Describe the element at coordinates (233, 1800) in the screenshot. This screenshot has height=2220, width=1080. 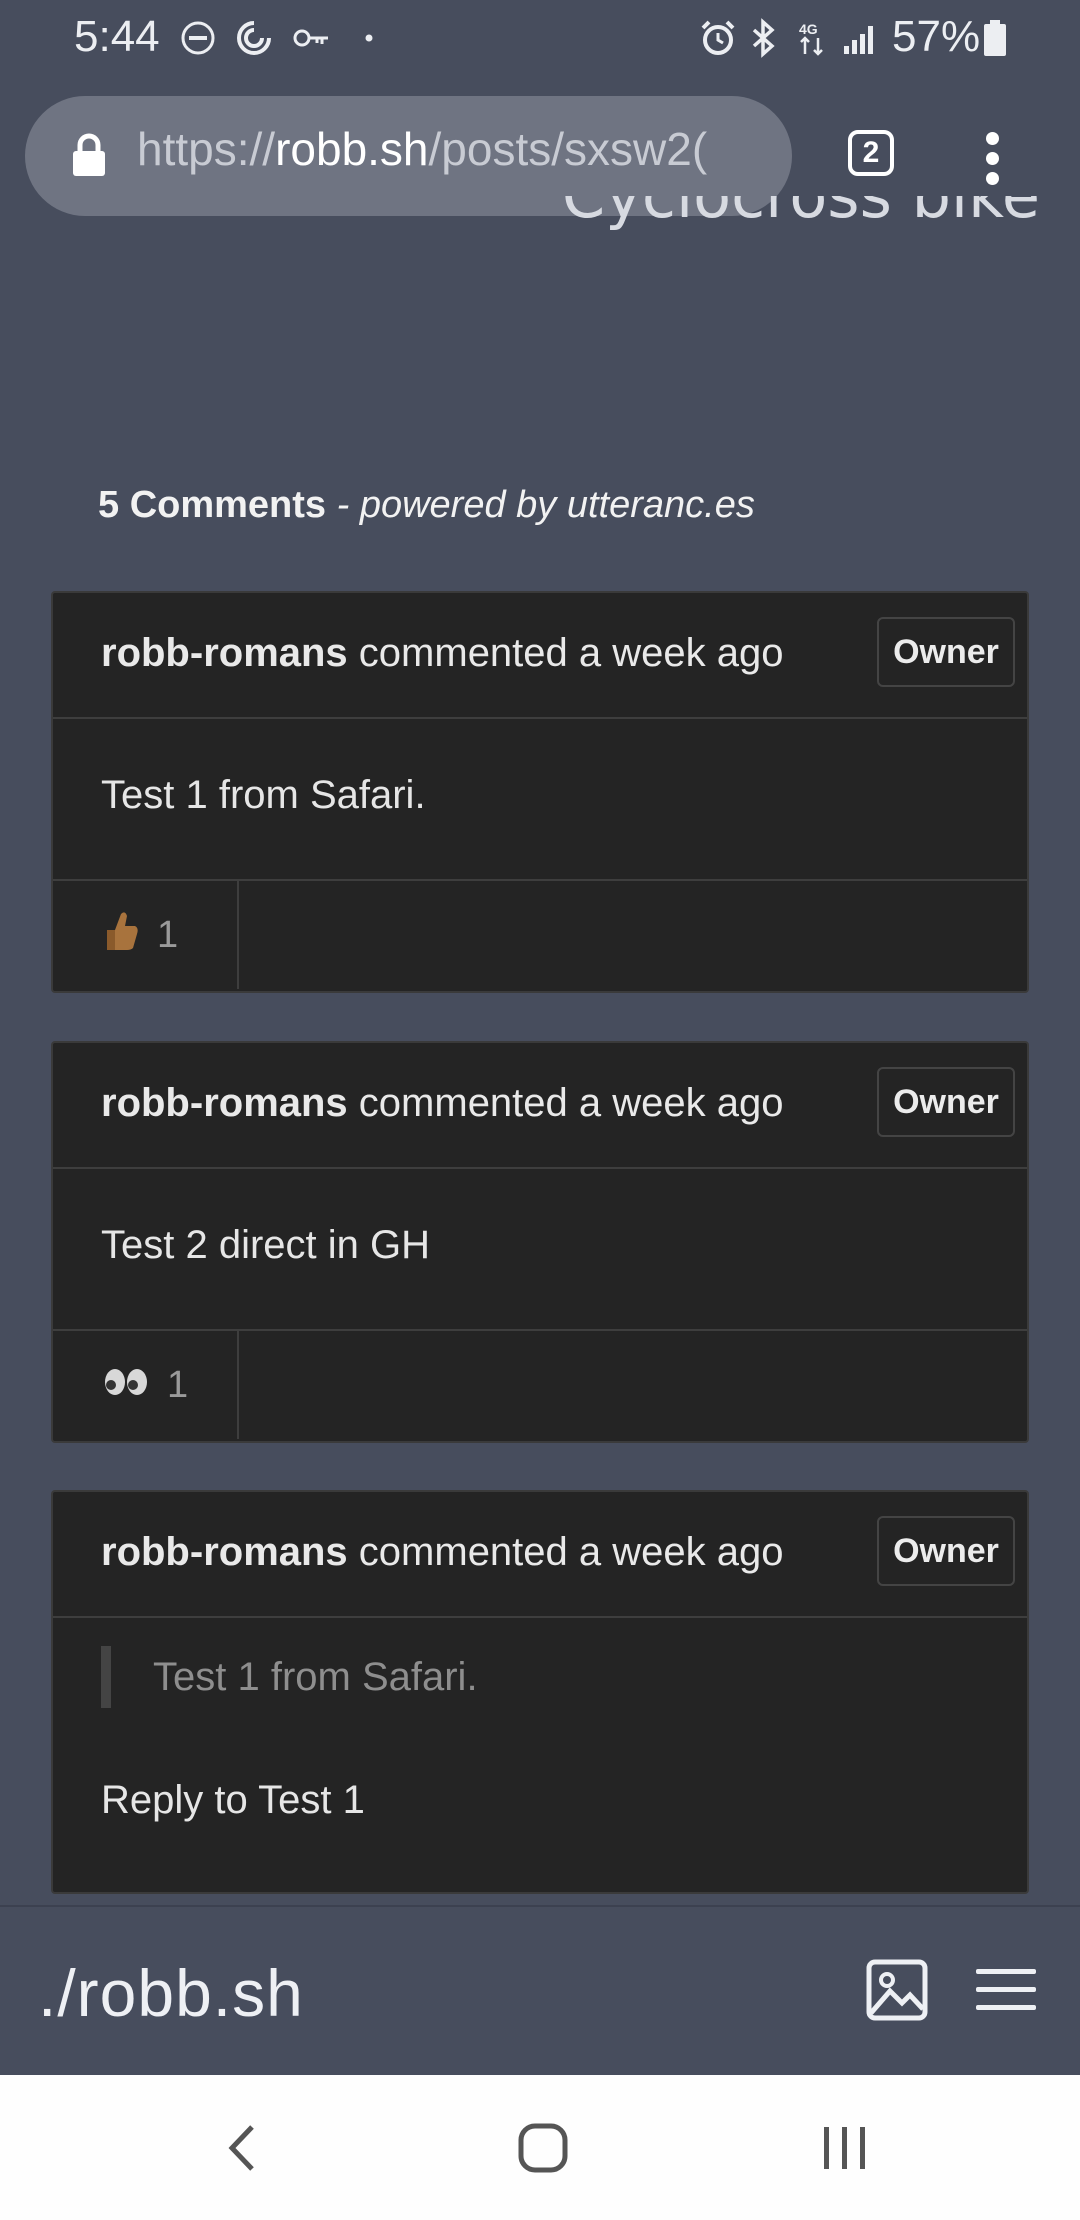
I see `comment-text: Reply to Test 1` at that location.